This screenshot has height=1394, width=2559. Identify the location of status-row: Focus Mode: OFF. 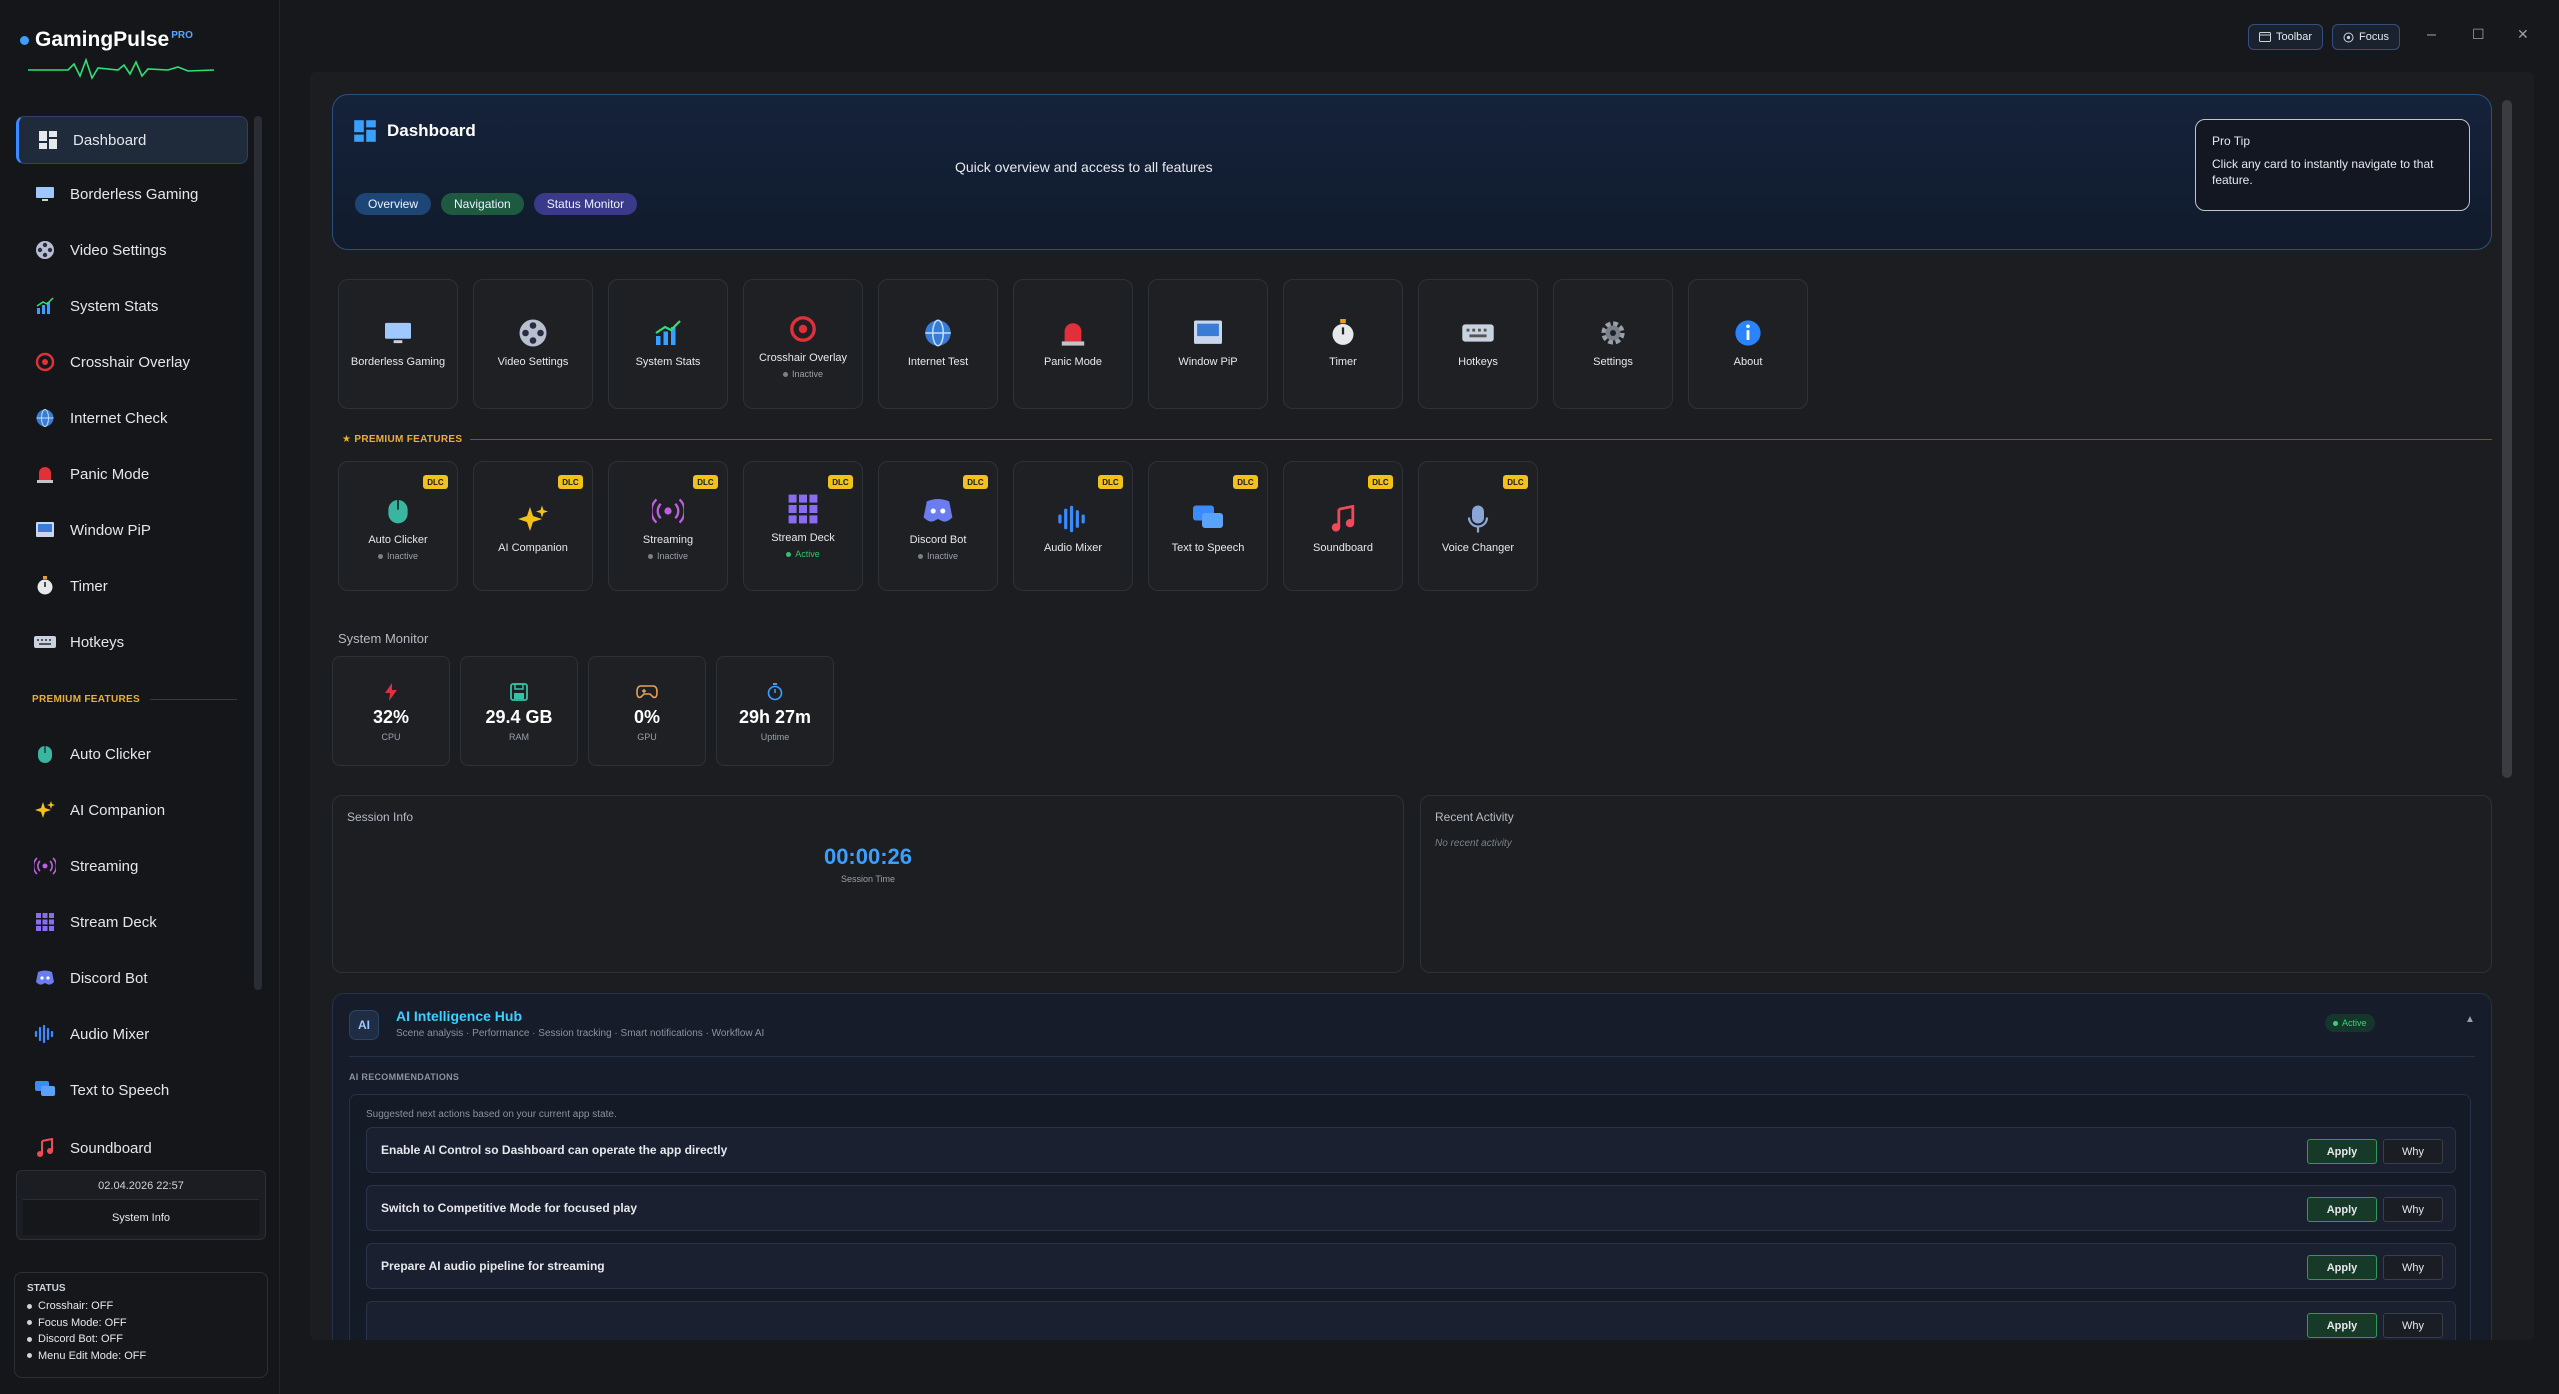
(141, 1323).